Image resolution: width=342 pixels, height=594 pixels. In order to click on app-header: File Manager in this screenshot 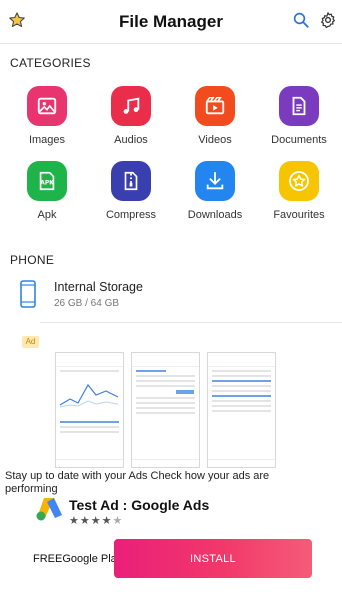, I will do `click(171, 22)`.